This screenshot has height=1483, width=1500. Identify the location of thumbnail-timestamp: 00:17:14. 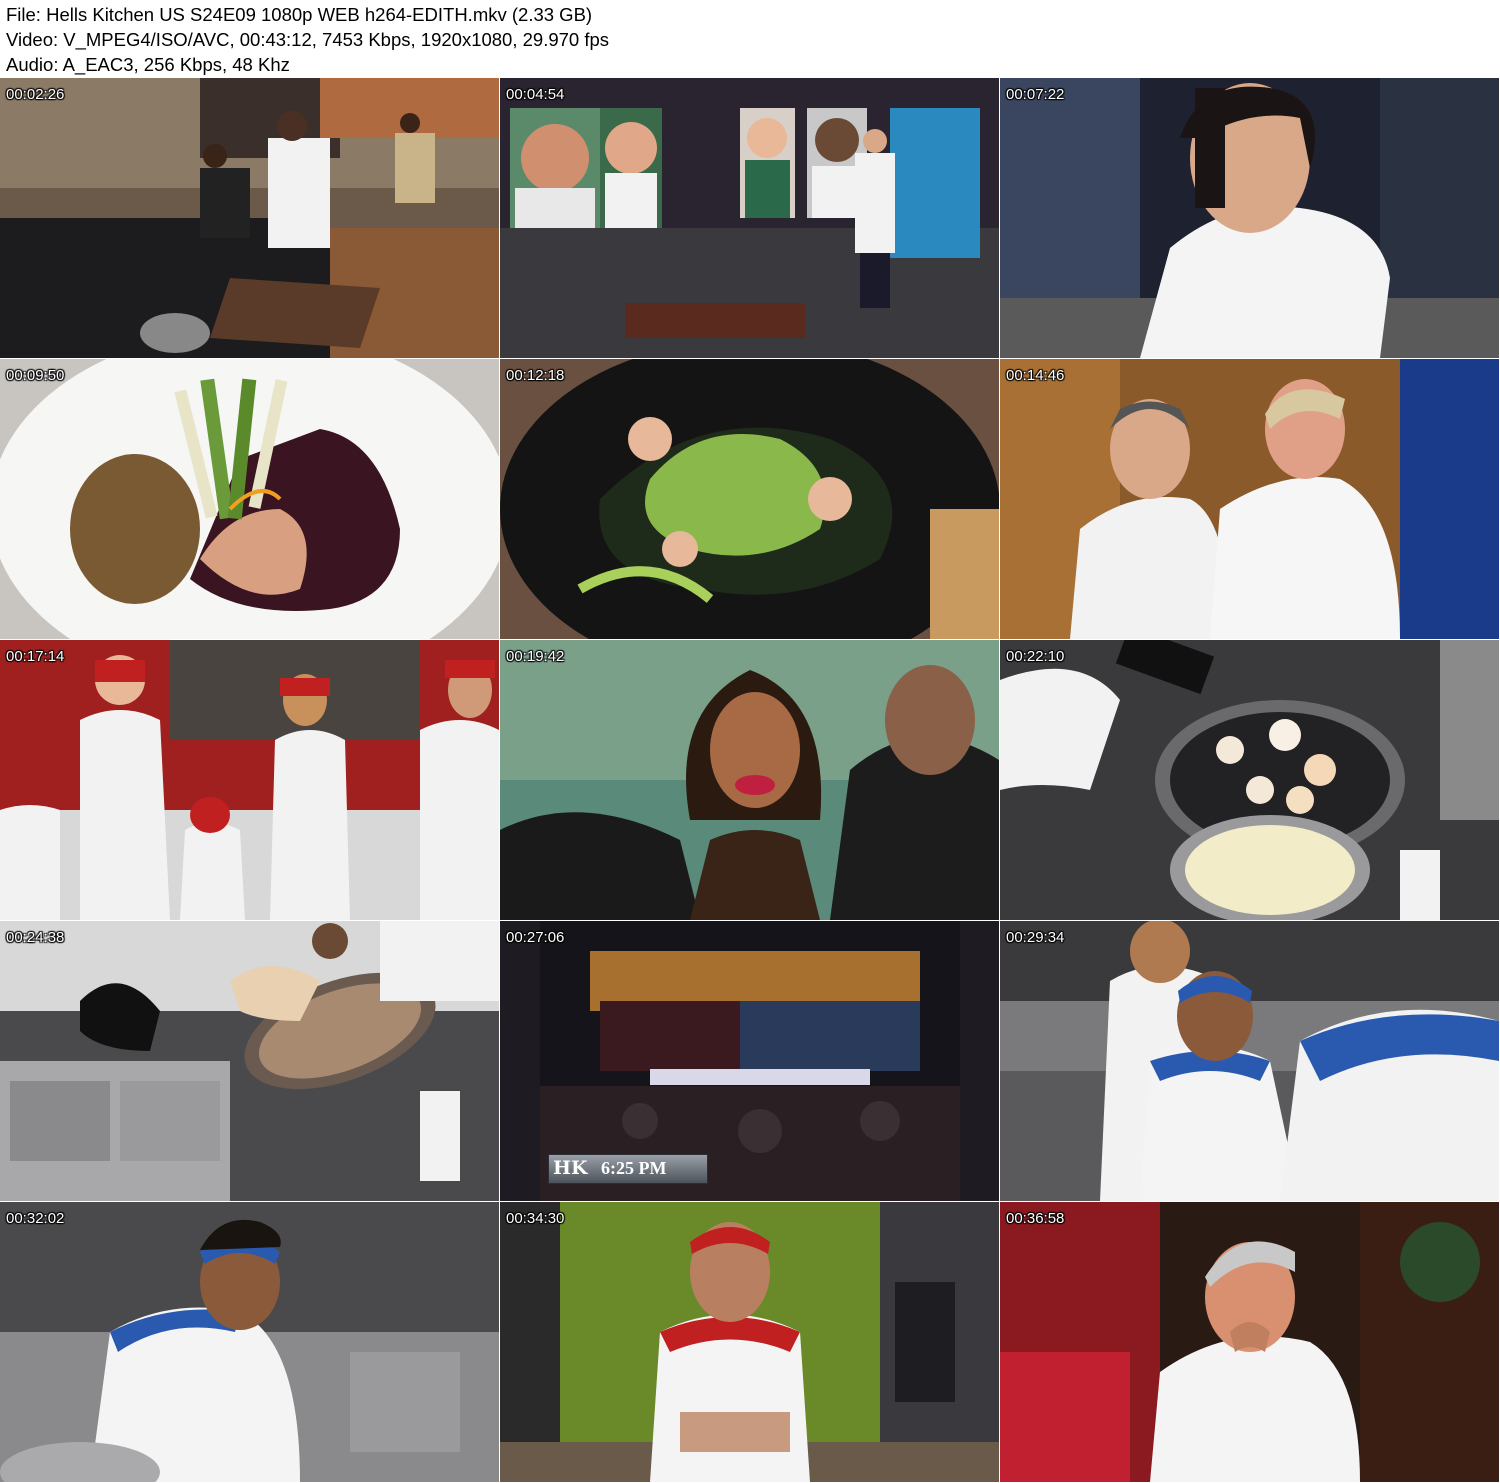
(35, 656).